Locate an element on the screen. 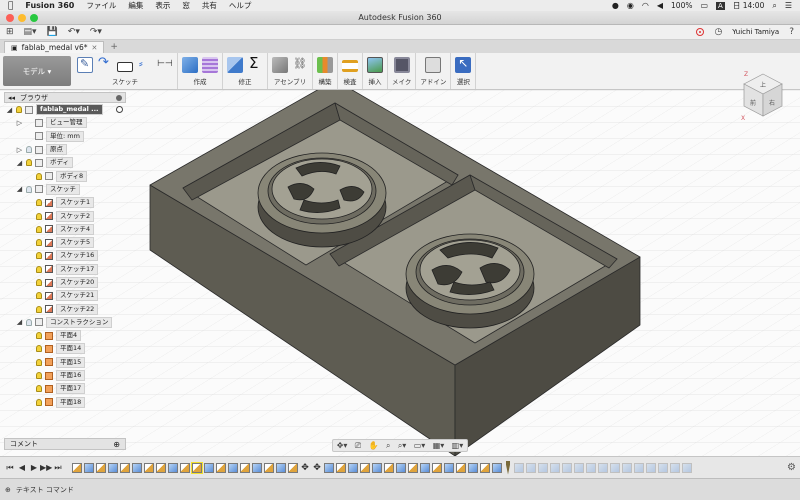  battery-percent: 100% is located at coordinates (681, 5).